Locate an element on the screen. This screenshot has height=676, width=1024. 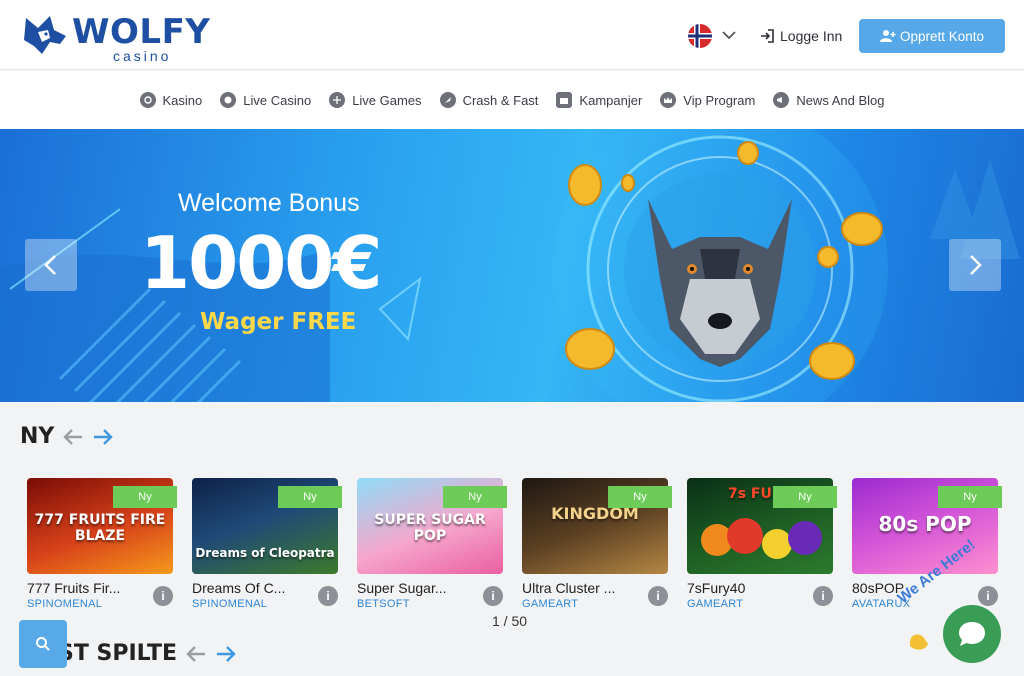
nav-item-label: Kasino is located at coordinates (182, 100).